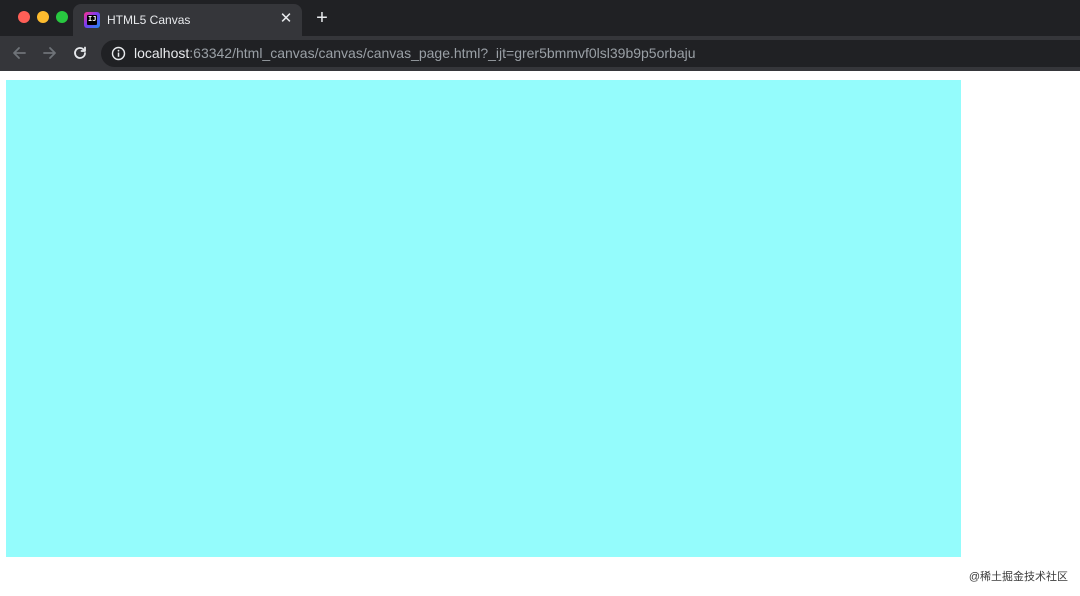  What do you see at coordinates (149, 20) in the screenshot?
I see `tab-title: HTML5 Canvas` at bounding box center [149, 20].